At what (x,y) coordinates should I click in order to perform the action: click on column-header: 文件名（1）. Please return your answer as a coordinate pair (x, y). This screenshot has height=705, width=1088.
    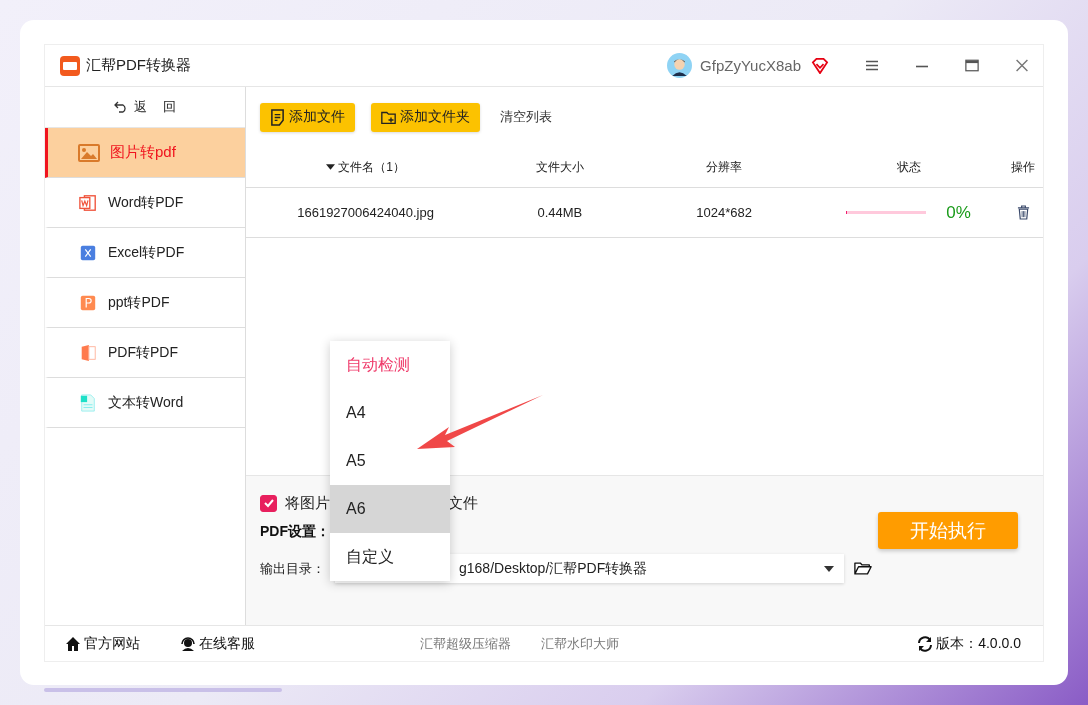
    Looking at the image, I should click on (365, 167).